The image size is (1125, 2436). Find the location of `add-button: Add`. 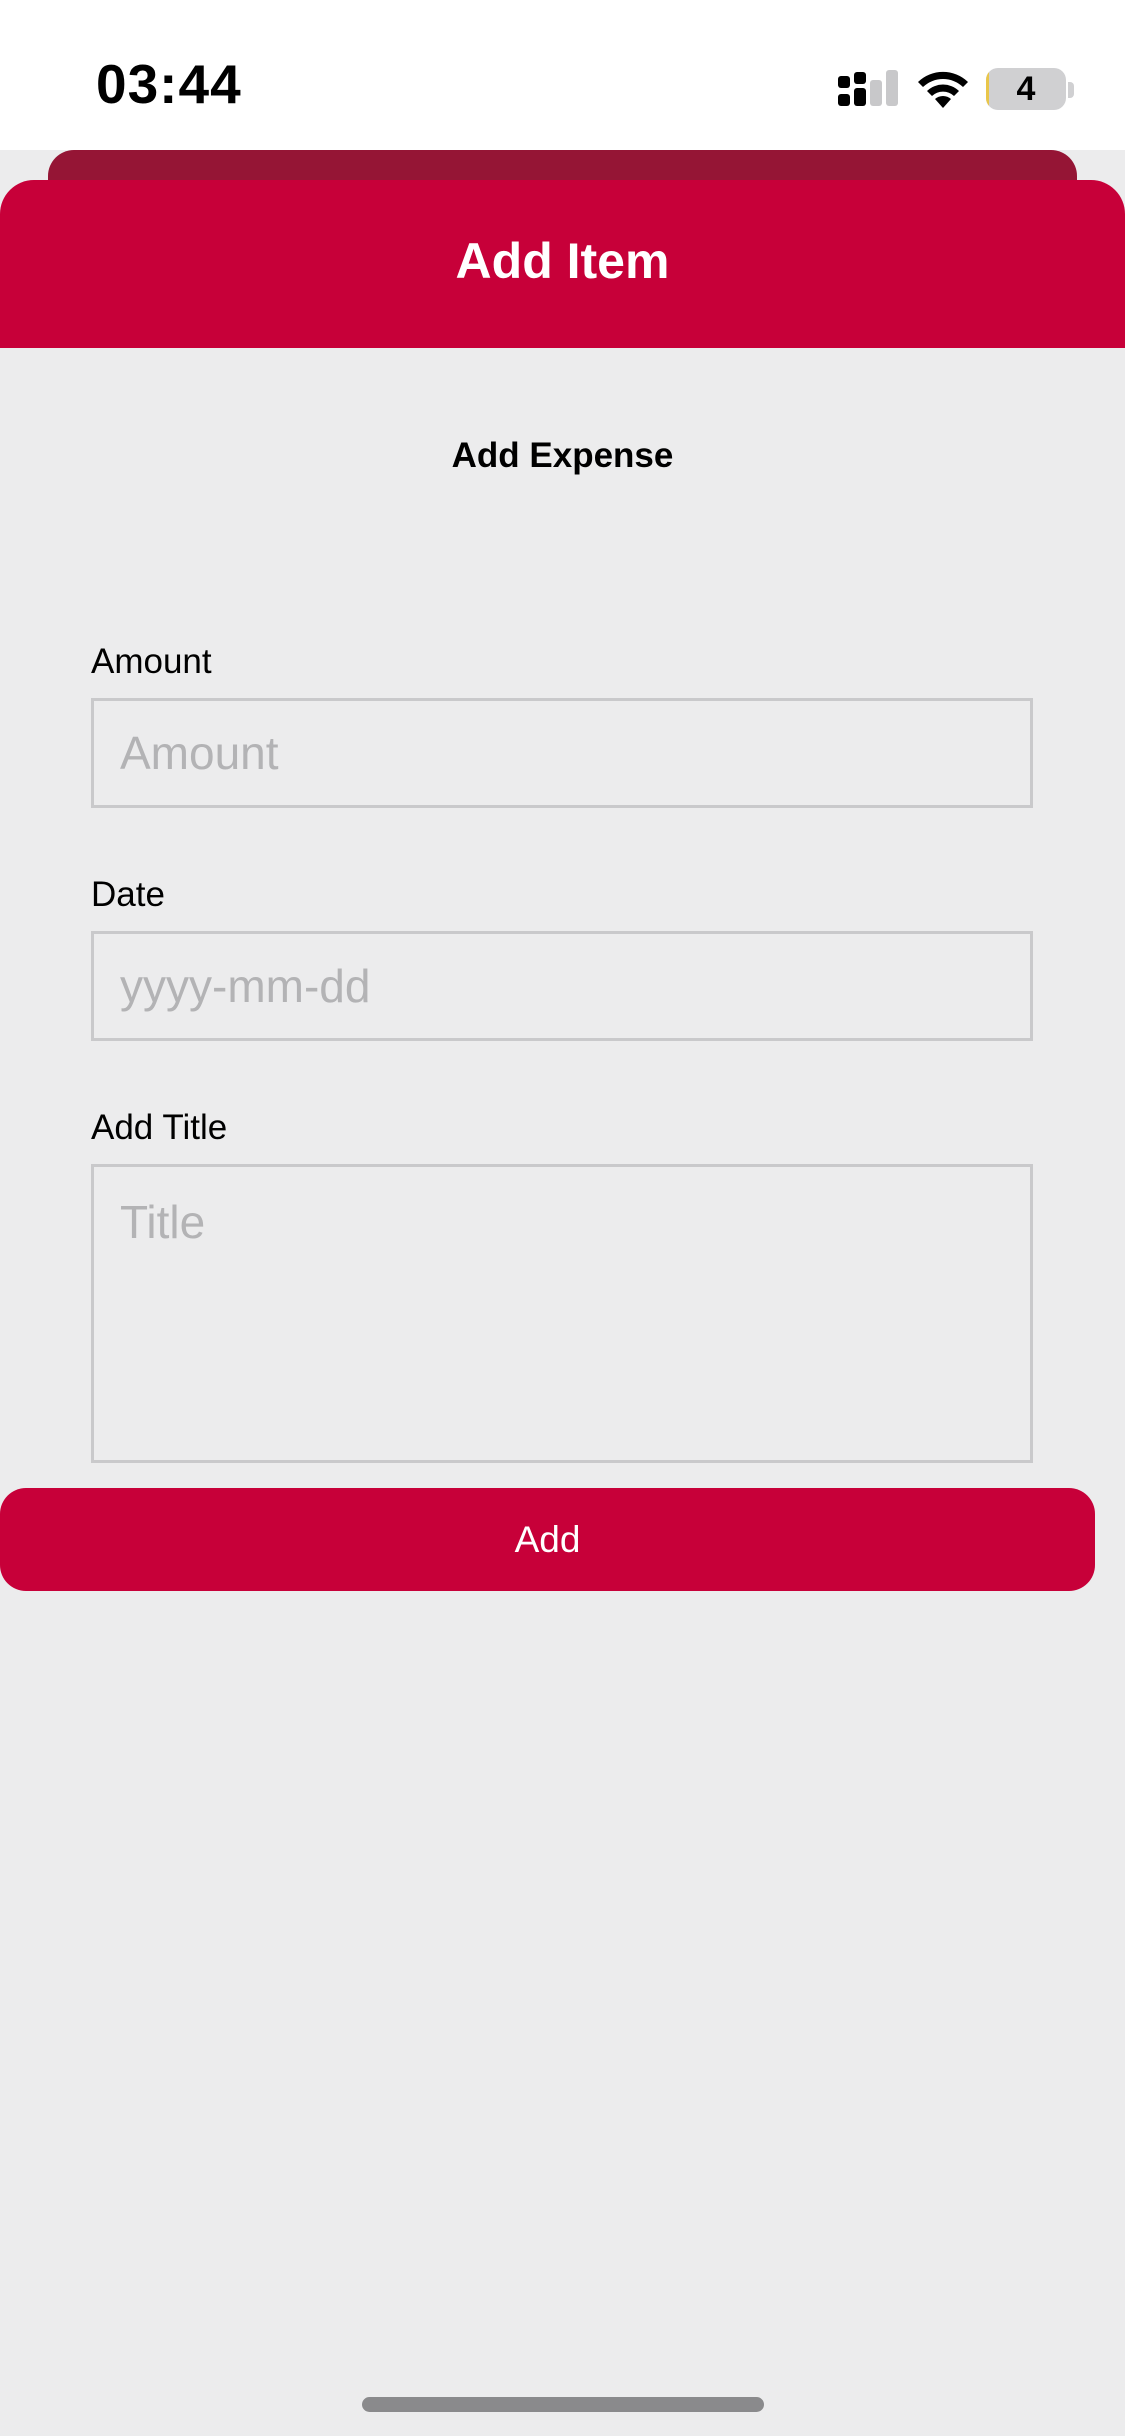

add-button: Add is located at coordinates (547, 1539).